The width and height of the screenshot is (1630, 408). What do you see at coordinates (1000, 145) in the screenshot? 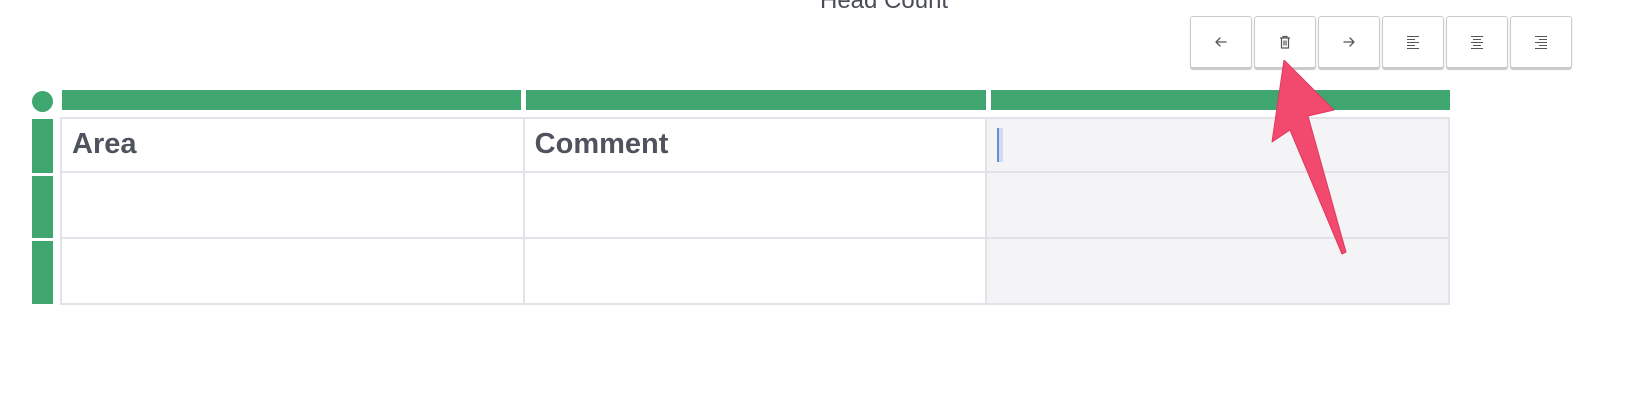
I see `text-caret` at bounding box center [1000, 145].